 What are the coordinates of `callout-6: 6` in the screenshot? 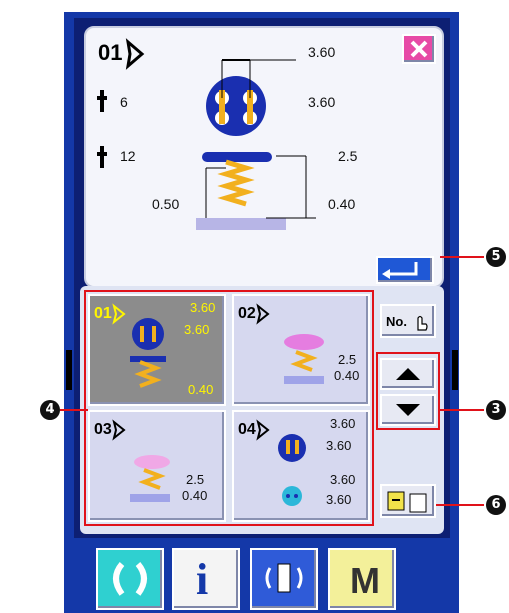 It's located at (496, 505).